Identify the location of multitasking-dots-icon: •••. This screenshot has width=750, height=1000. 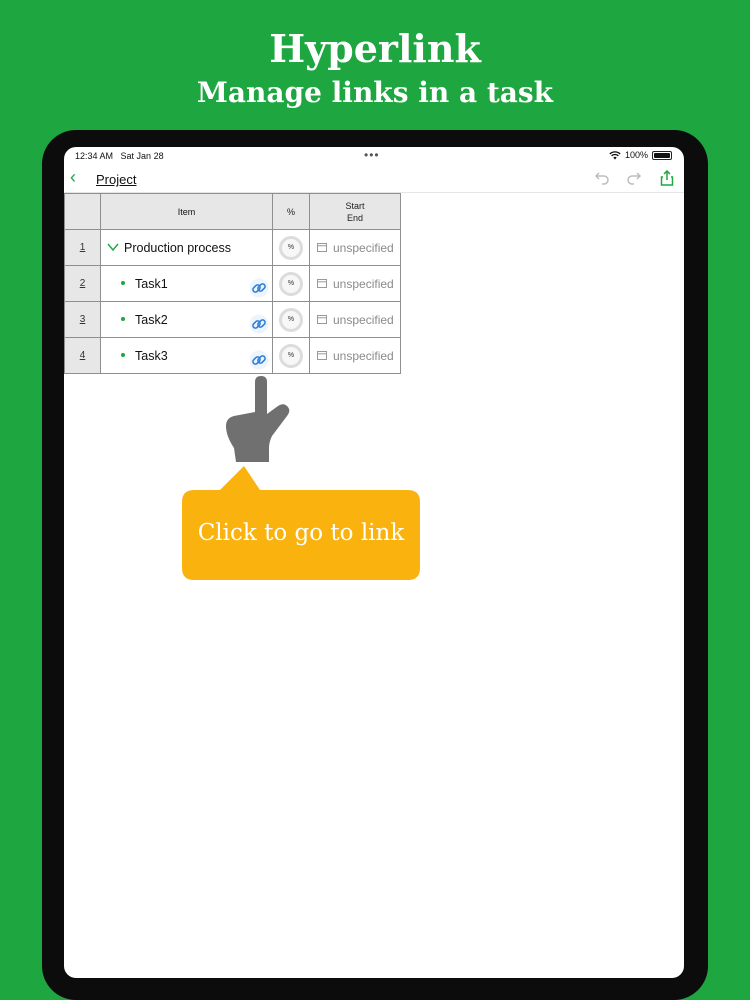
(372, 155).